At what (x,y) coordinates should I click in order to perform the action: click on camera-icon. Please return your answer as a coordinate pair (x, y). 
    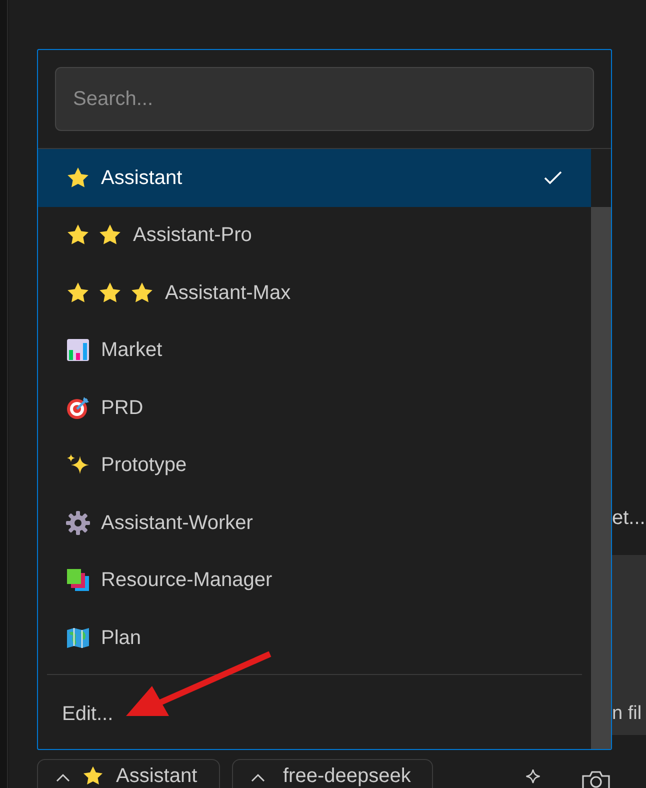
    Looking at the image, I should click on (596, 779).